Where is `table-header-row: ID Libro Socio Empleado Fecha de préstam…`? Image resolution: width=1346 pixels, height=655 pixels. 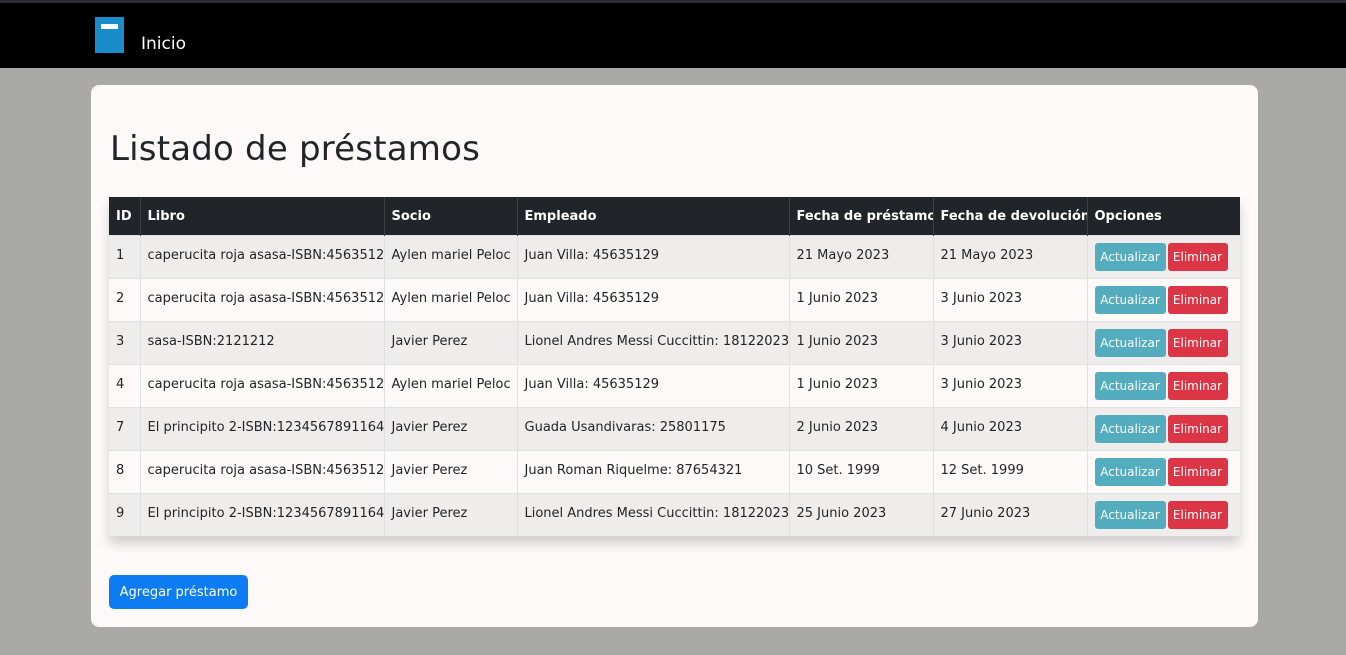
table-header-row: ID Libro Socio Empleado Fecha de préstam… is located at coordinates (674, 216).